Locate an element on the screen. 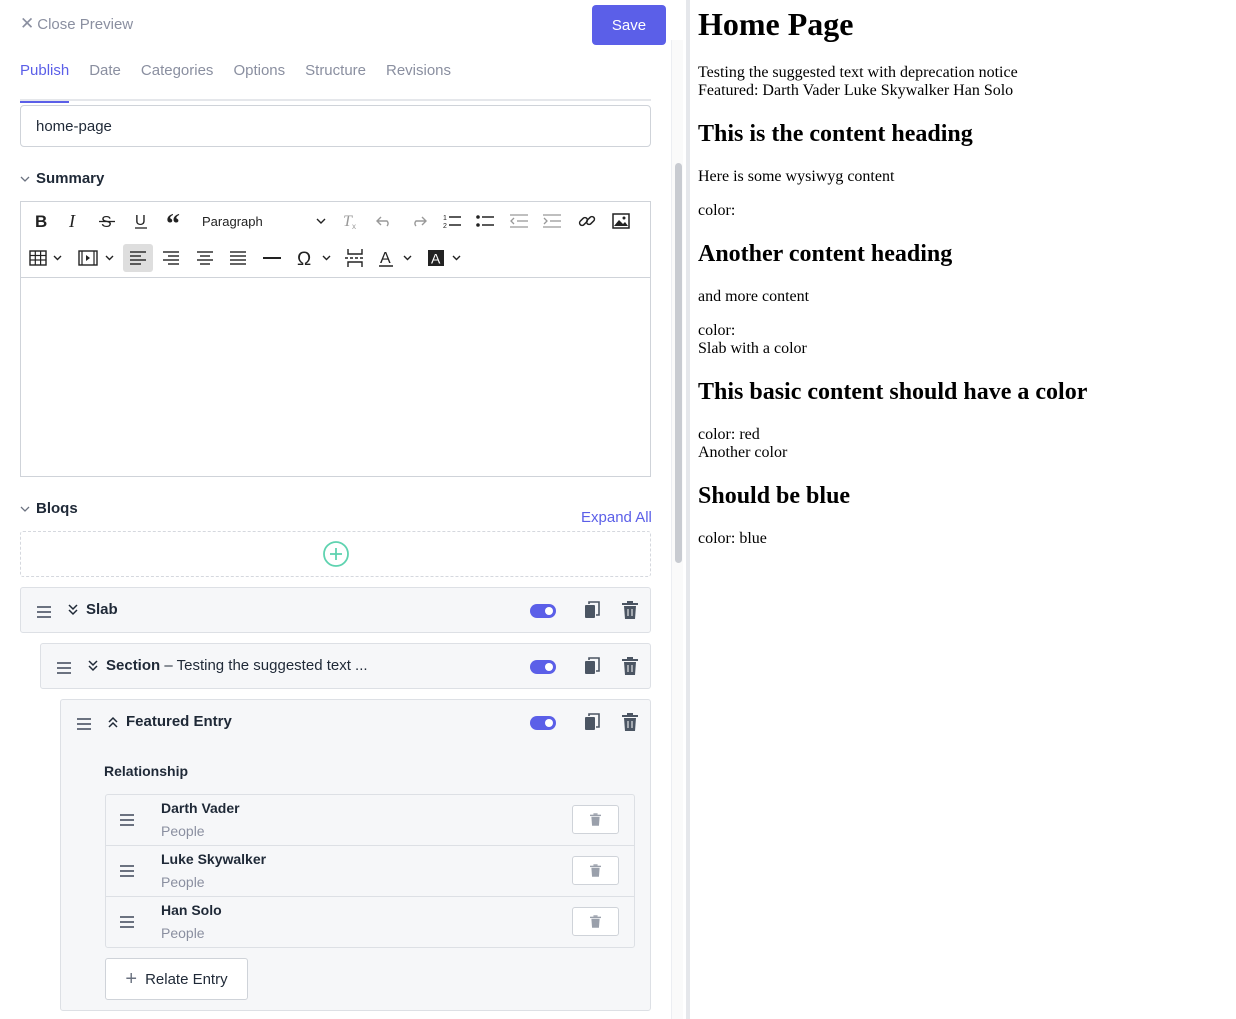 The image size is (1236, 1019). svg-text: B is located at coordinates (41, 221).